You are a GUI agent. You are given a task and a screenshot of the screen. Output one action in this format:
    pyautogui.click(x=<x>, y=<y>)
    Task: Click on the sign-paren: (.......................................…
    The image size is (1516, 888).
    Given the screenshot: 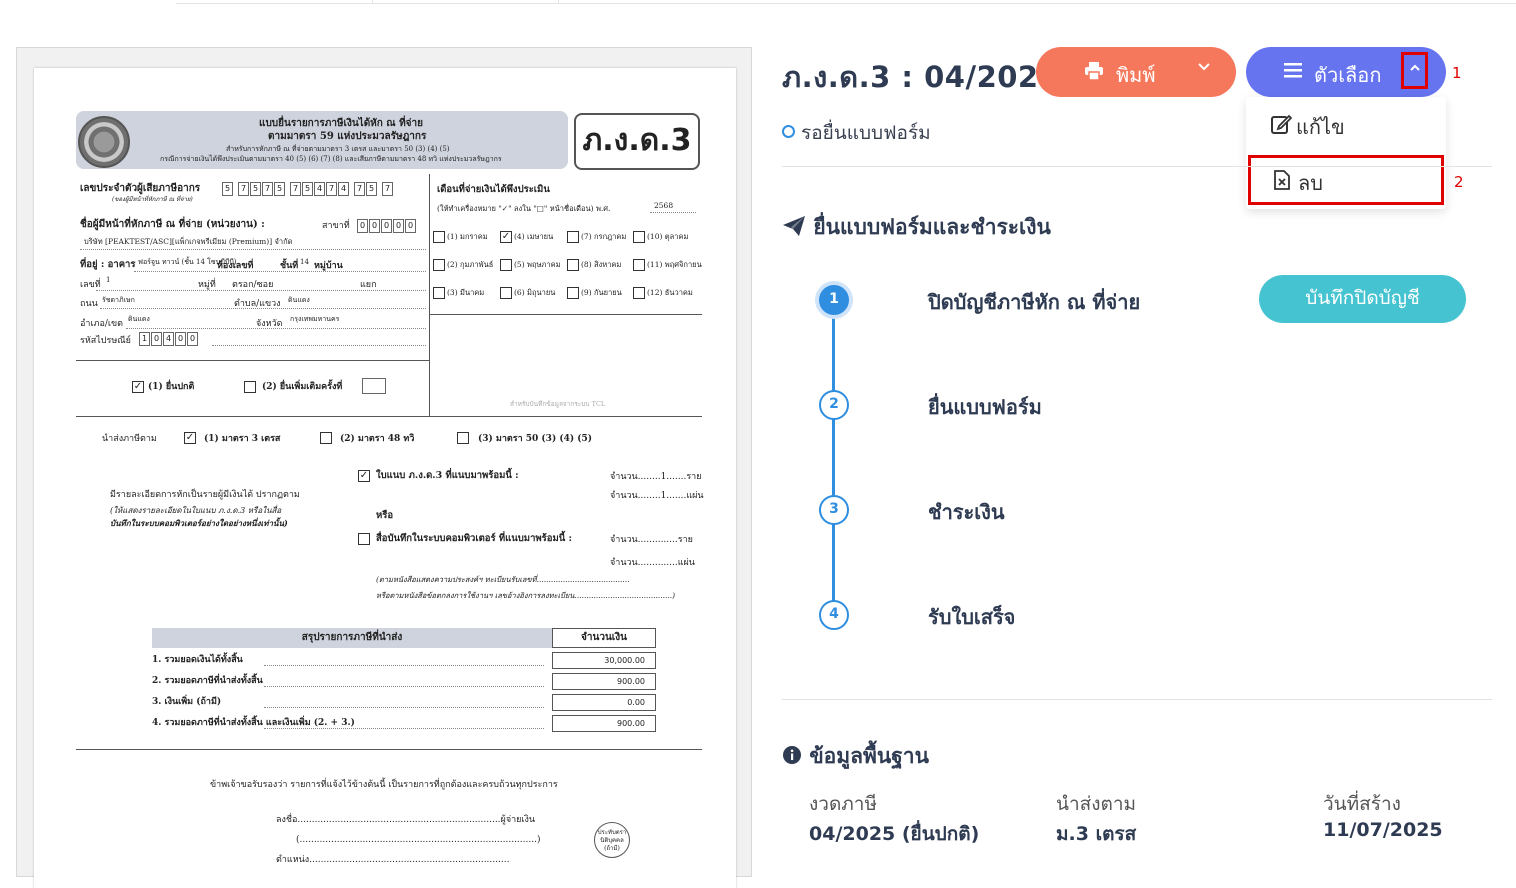 What is the action you would take?
    pyautogui.click(x=418, y=840)
    